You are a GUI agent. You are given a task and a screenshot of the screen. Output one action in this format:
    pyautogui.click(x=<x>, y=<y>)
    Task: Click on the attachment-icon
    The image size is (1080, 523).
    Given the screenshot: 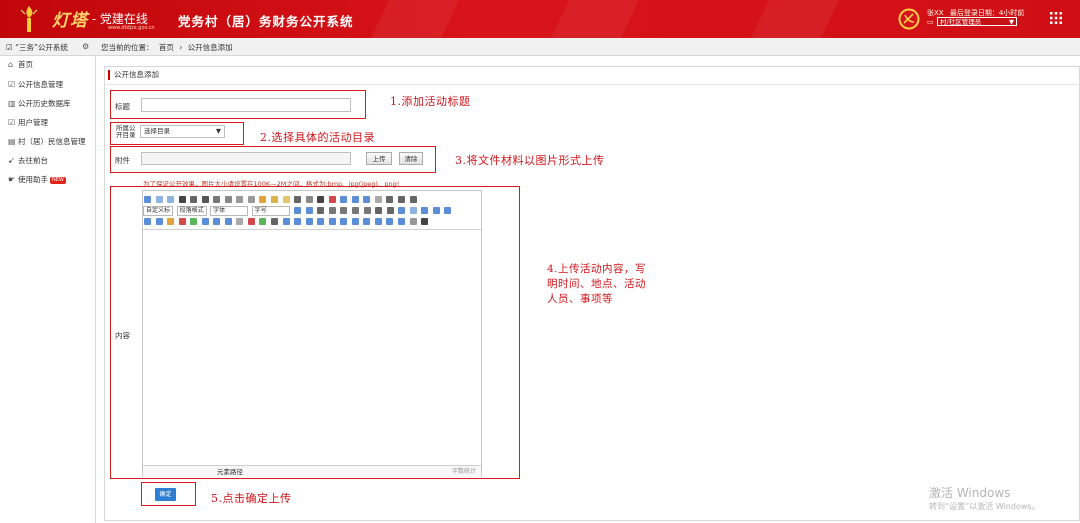 What is the action you would take?
    pyautogui.click(x=194, y=221)
    